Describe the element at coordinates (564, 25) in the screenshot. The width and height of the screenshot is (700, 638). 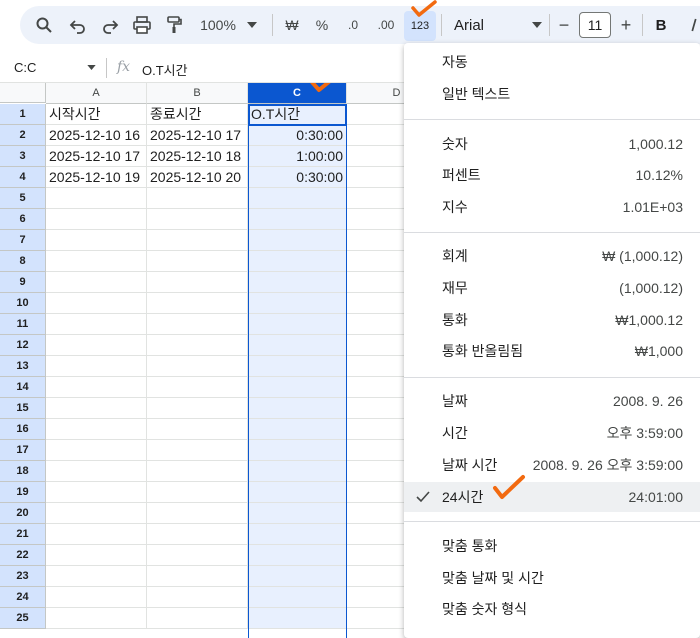
I see `decrease-font-size-button: −` at that location.